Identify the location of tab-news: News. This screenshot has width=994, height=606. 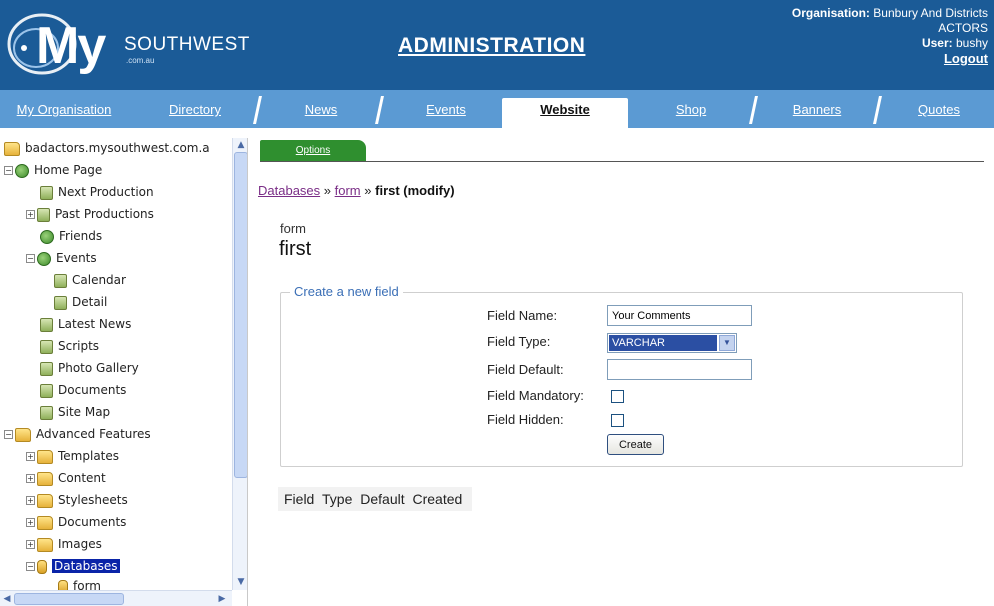
(321, 113).